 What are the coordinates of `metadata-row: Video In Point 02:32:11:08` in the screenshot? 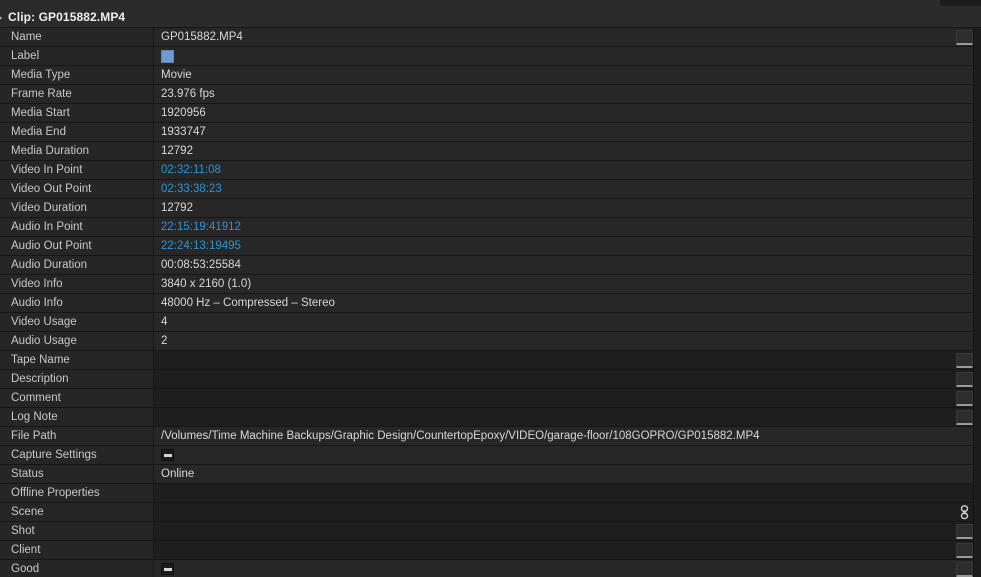 It's located at (490, 170).